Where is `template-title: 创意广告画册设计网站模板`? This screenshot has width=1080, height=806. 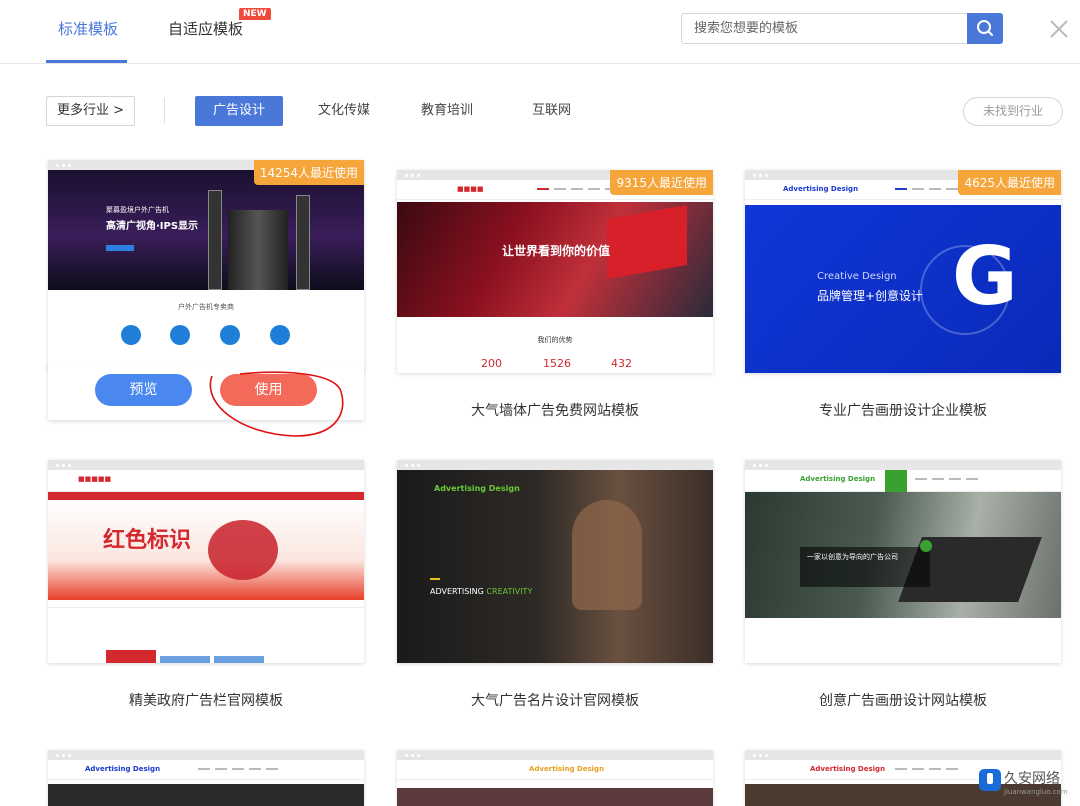
template-title: 创意广告画册设计网站模板 is located at coordinates (903, 700).